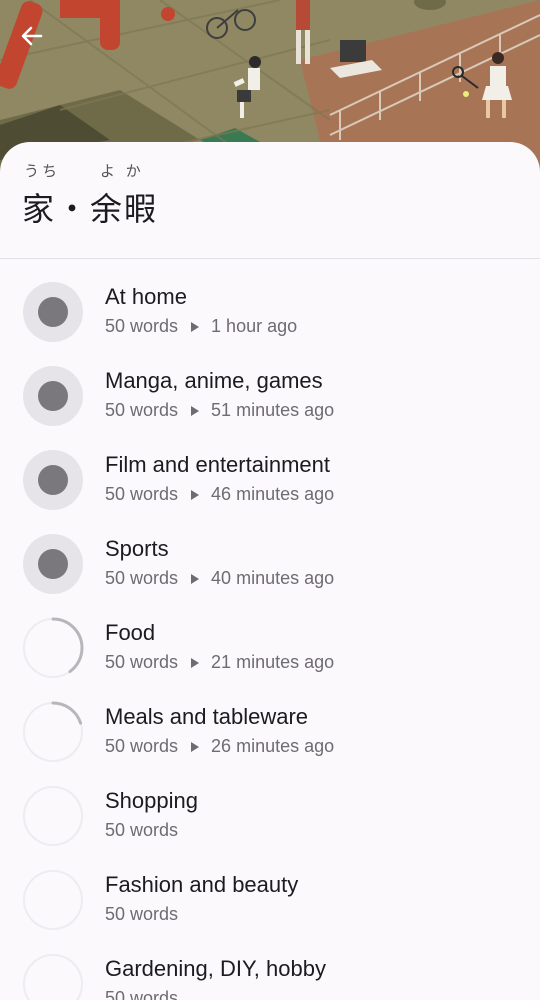  I want to click on page-header: うち よ か 家・余暇, so click(90, 195).